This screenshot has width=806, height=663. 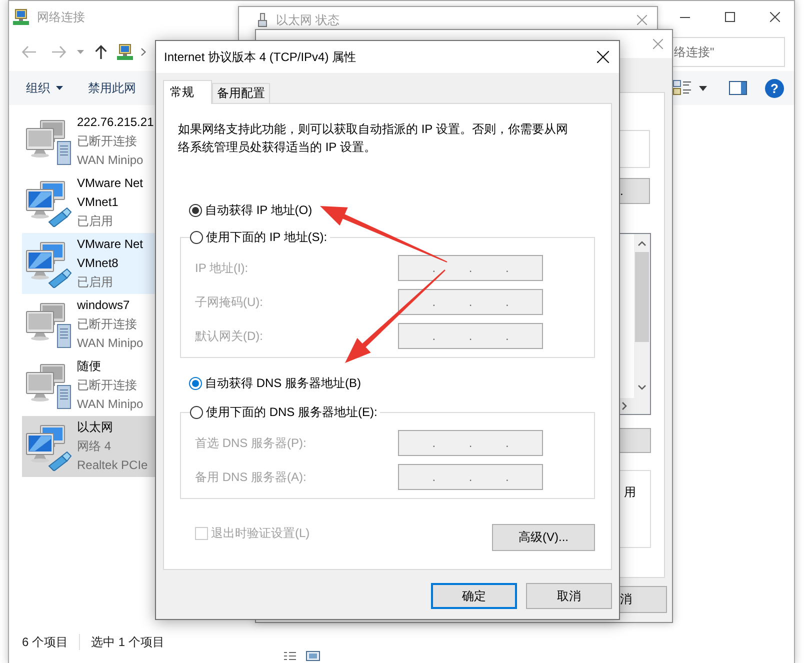 I want to click on radio-label: 使用下面的 DNS 服务器地址(E):, so click(x=292, y=412).